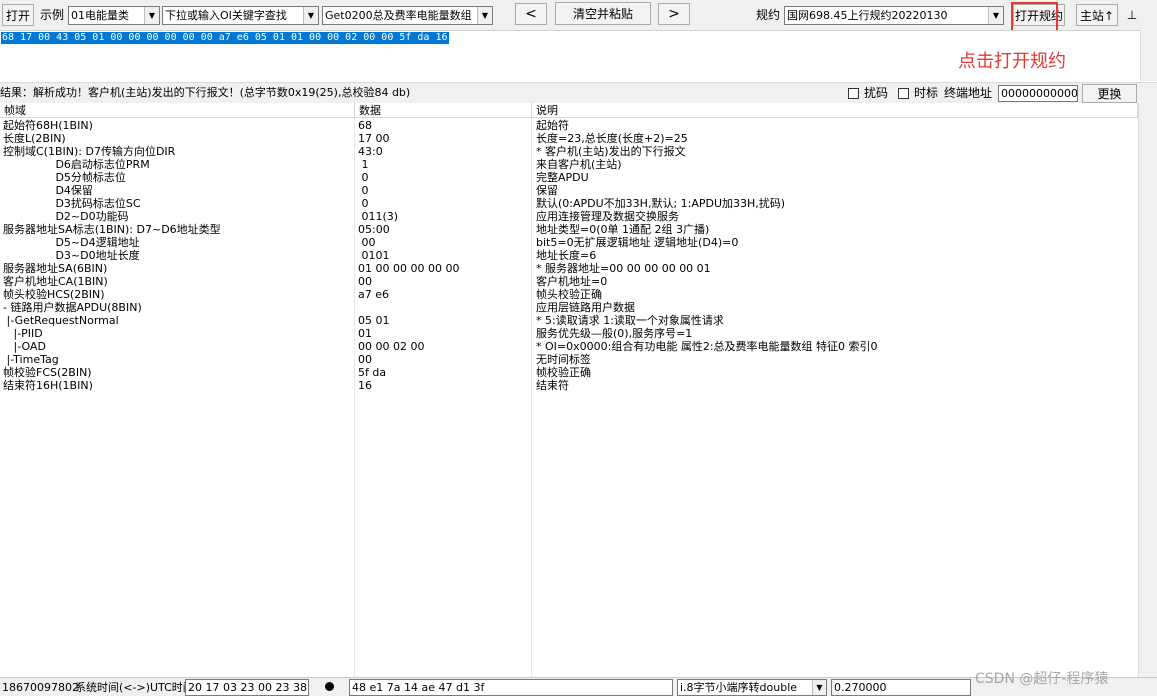 The width and height of the screenshot is (1157, 696). I want to click on pin-button: ⊥, so click(1132, 15).